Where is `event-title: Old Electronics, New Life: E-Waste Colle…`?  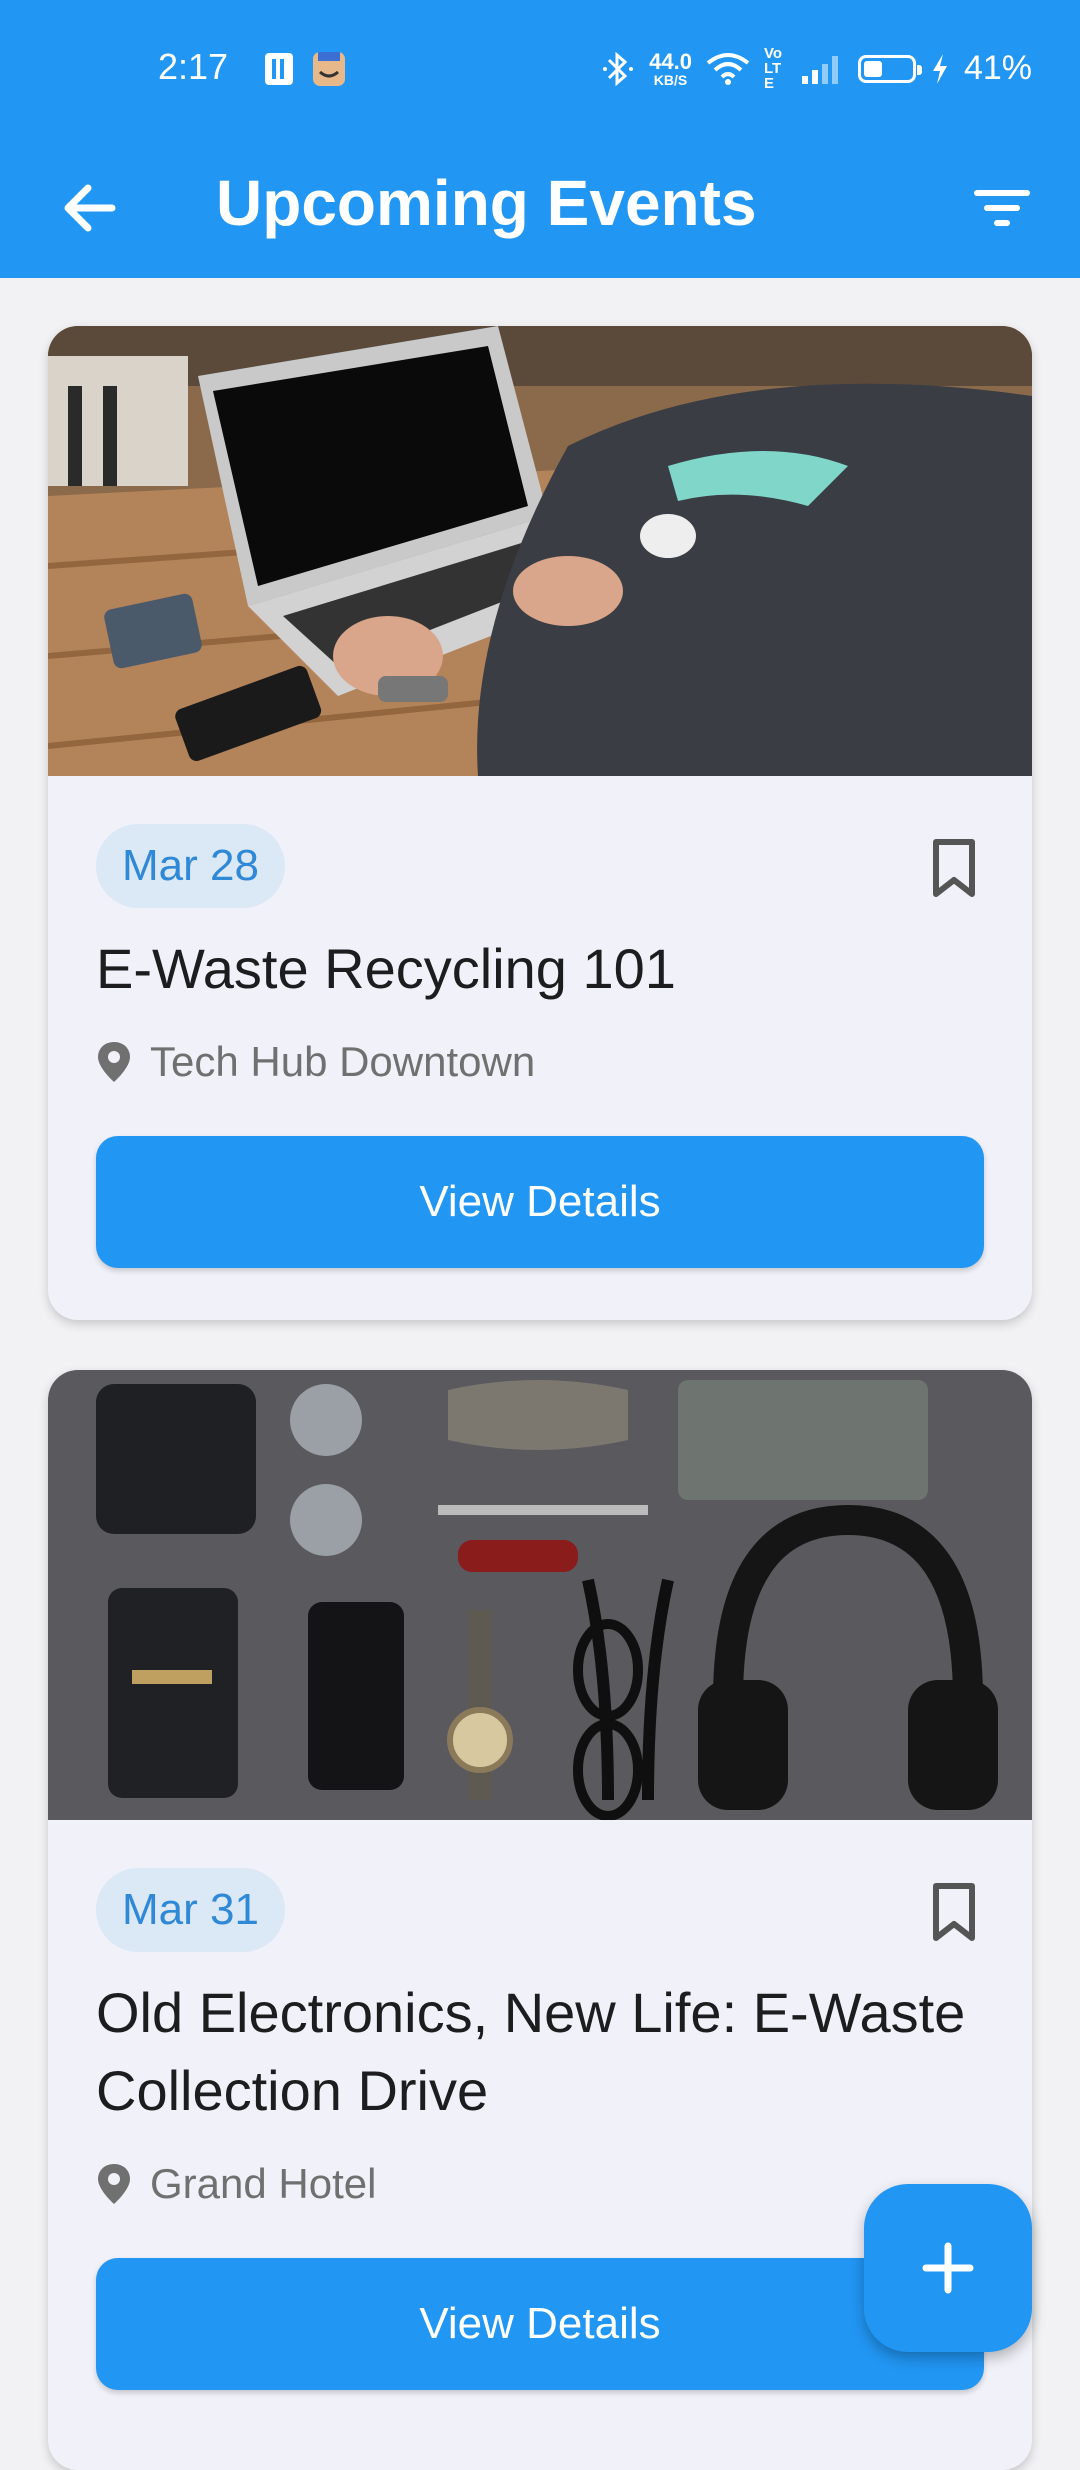
event-title: Old Electronics, New Life: E-Waste Colle… is located at coordinates (531, 2051).